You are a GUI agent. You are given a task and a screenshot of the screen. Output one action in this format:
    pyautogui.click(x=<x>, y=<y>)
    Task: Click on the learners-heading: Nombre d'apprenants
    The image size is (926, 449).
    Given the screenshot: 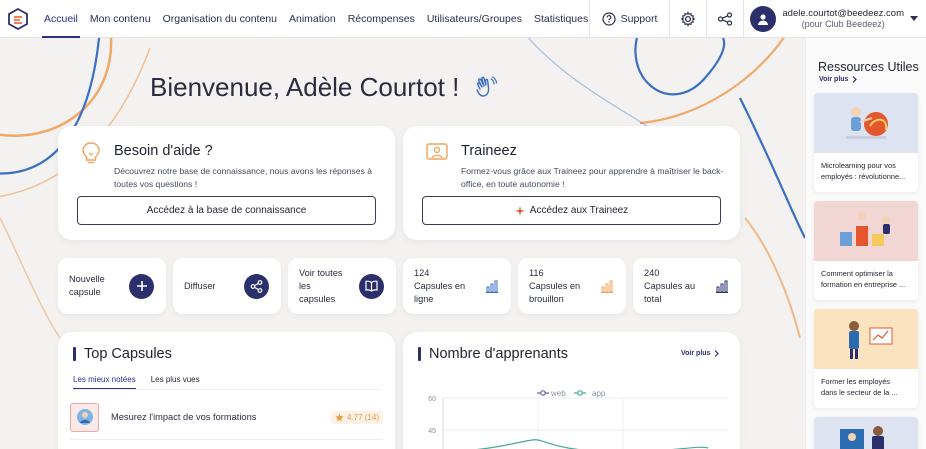 What is the action you would take?
    pyautogui.click(x=493, y=354)
    